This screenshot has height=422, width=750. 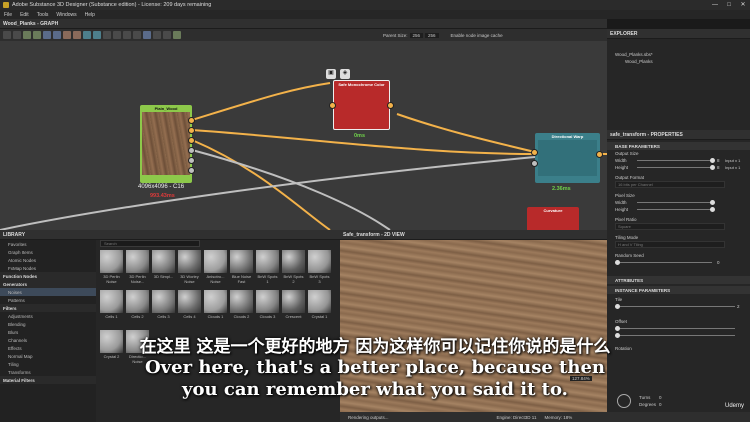 I want to click on rotation-degrees-value: 0, so click(x=660, y=404).